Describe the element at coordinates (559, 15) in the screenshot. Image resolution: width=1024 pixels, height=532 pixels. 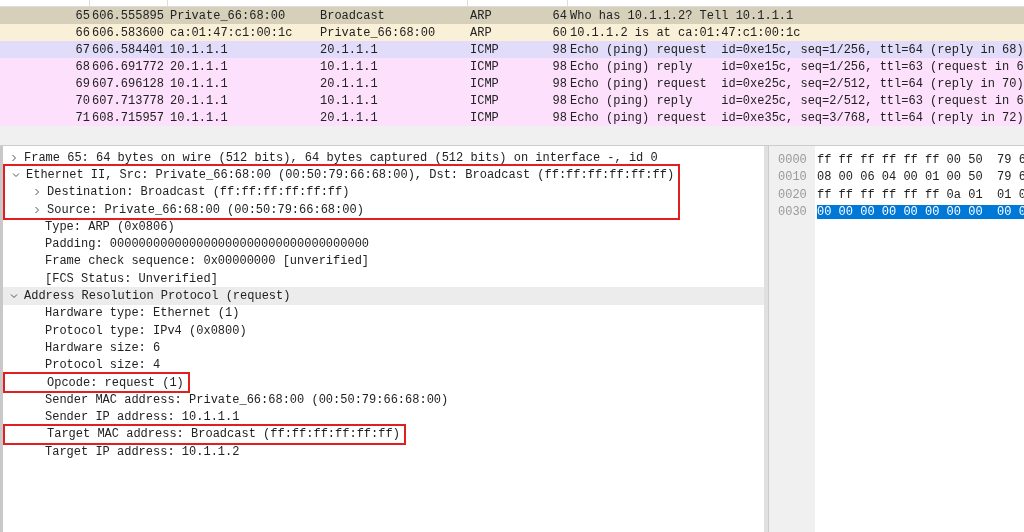
I see `table-cell-text: 64` at that location.